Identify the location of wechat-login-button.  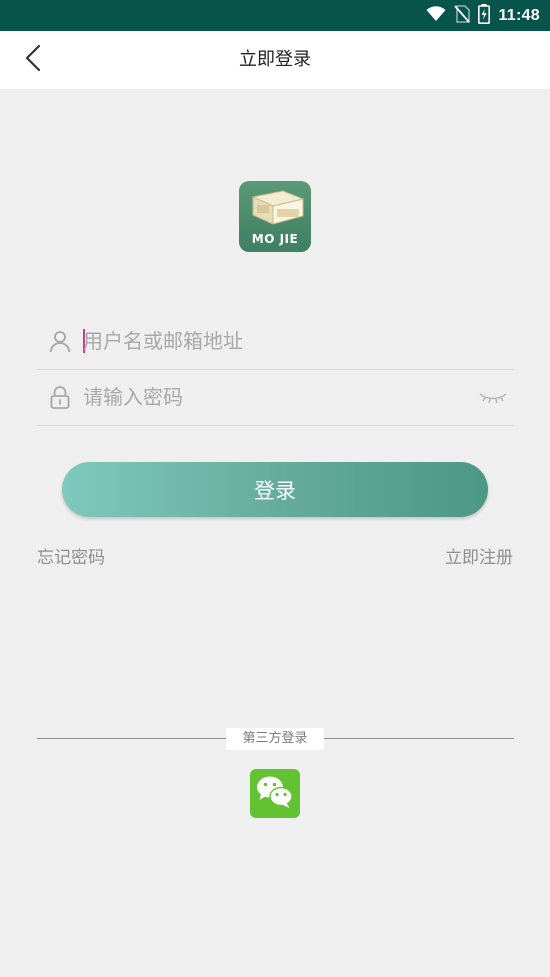
(275, 793).